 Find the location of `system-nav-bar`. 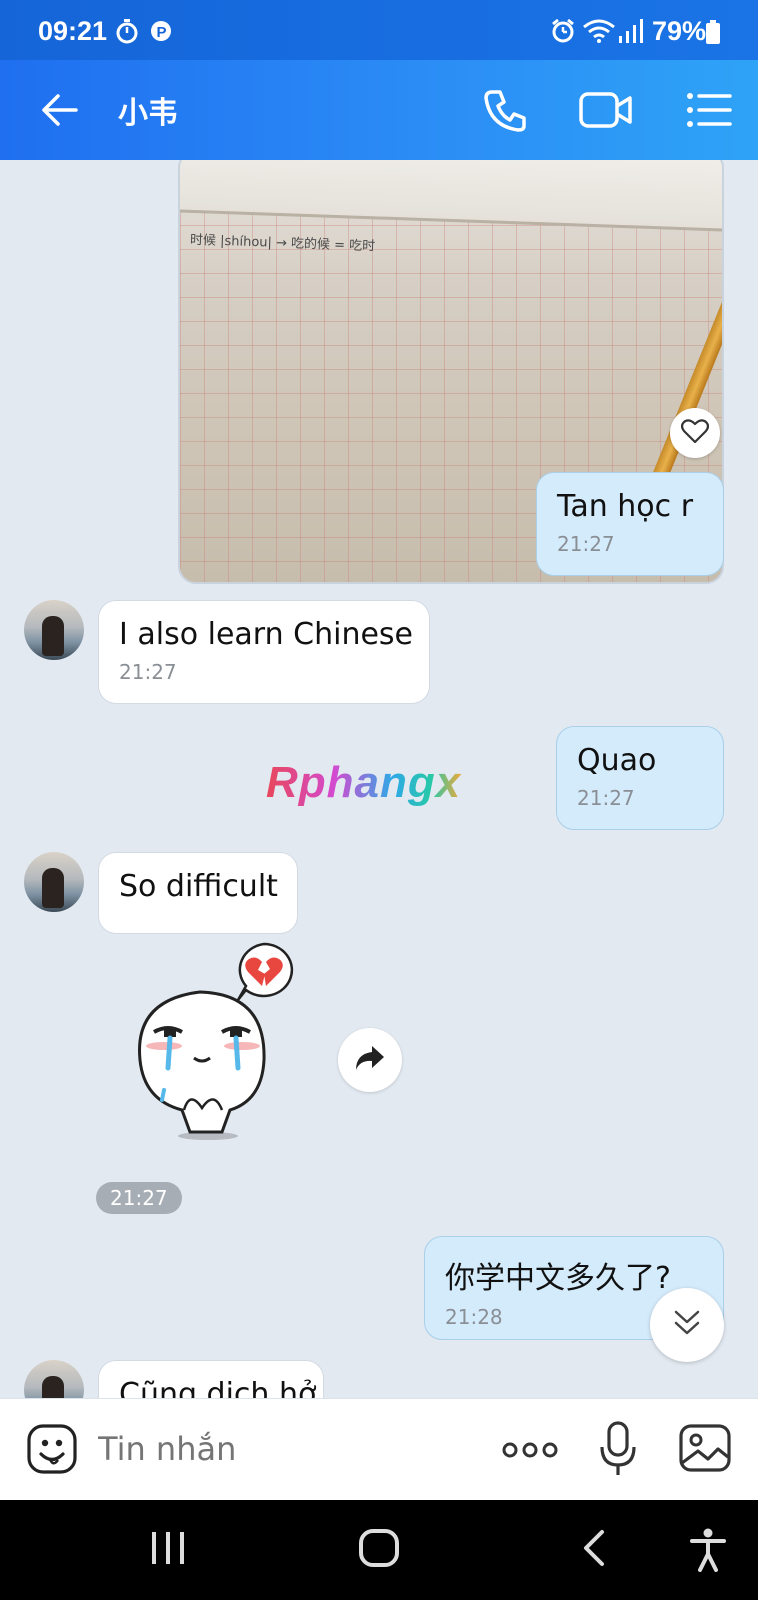

system-nav-bar is located at coordinates (379, 1550).